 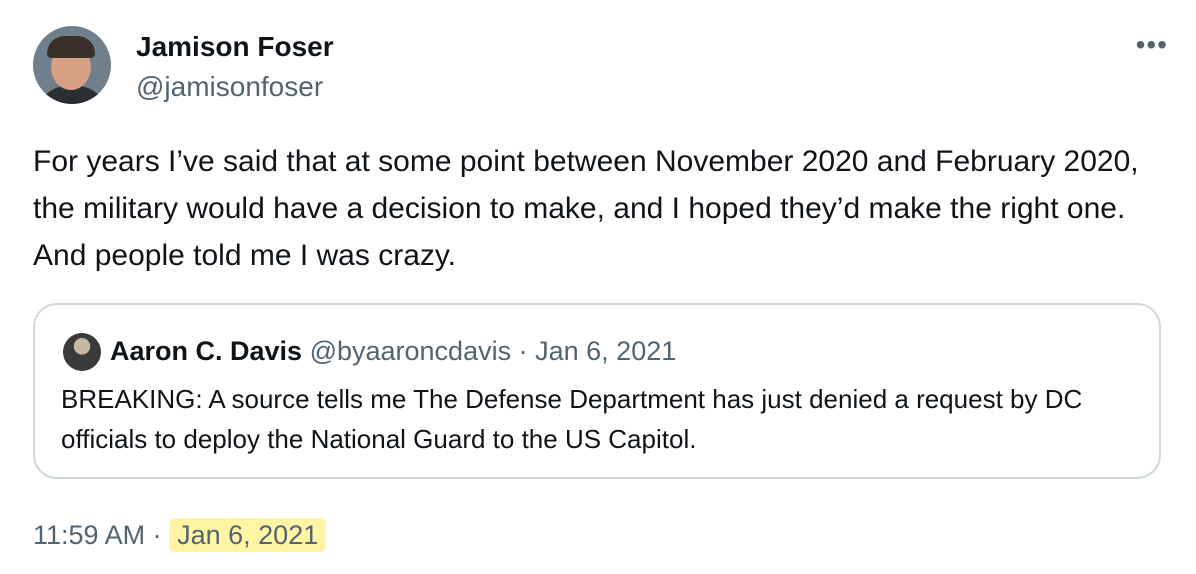 I want to click on tweet-footer: 11:59 AM · Jan 6, 2021, so click(x=180, y=535).